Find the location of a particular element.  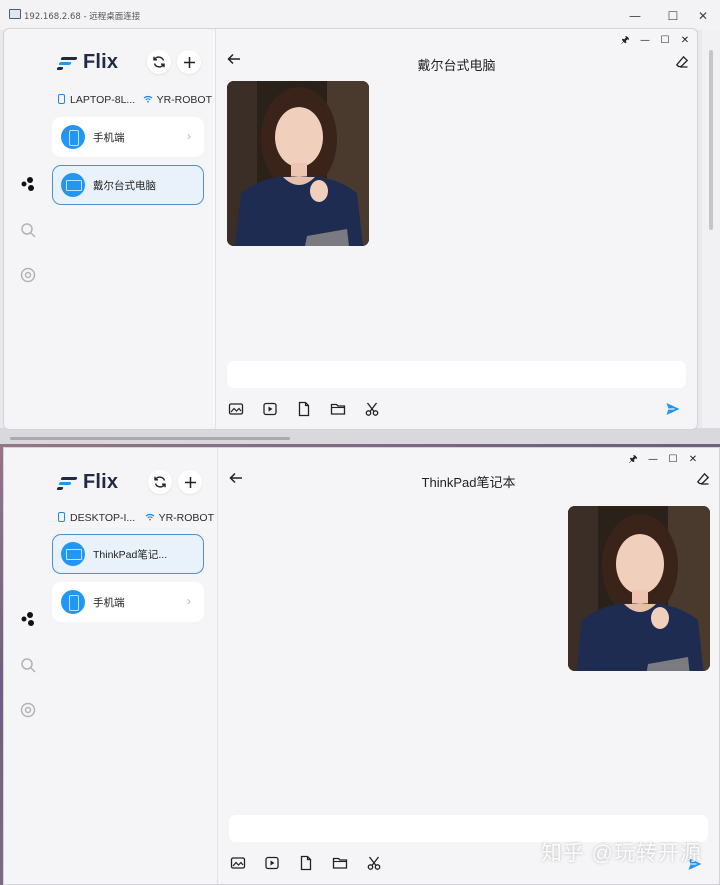

send-icon is located at coordinates (673, 409).